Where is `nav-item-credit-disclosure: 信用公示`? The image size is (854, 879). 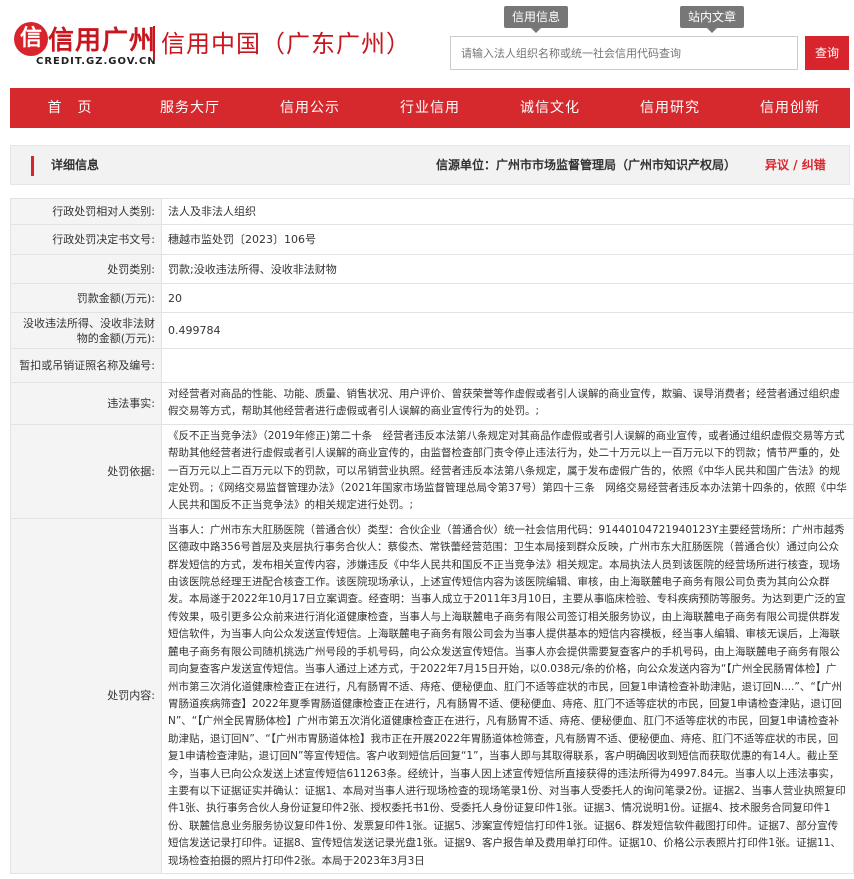
nav-item-credit-disclosure: 信用公示 is located at coordinates (310, 108).